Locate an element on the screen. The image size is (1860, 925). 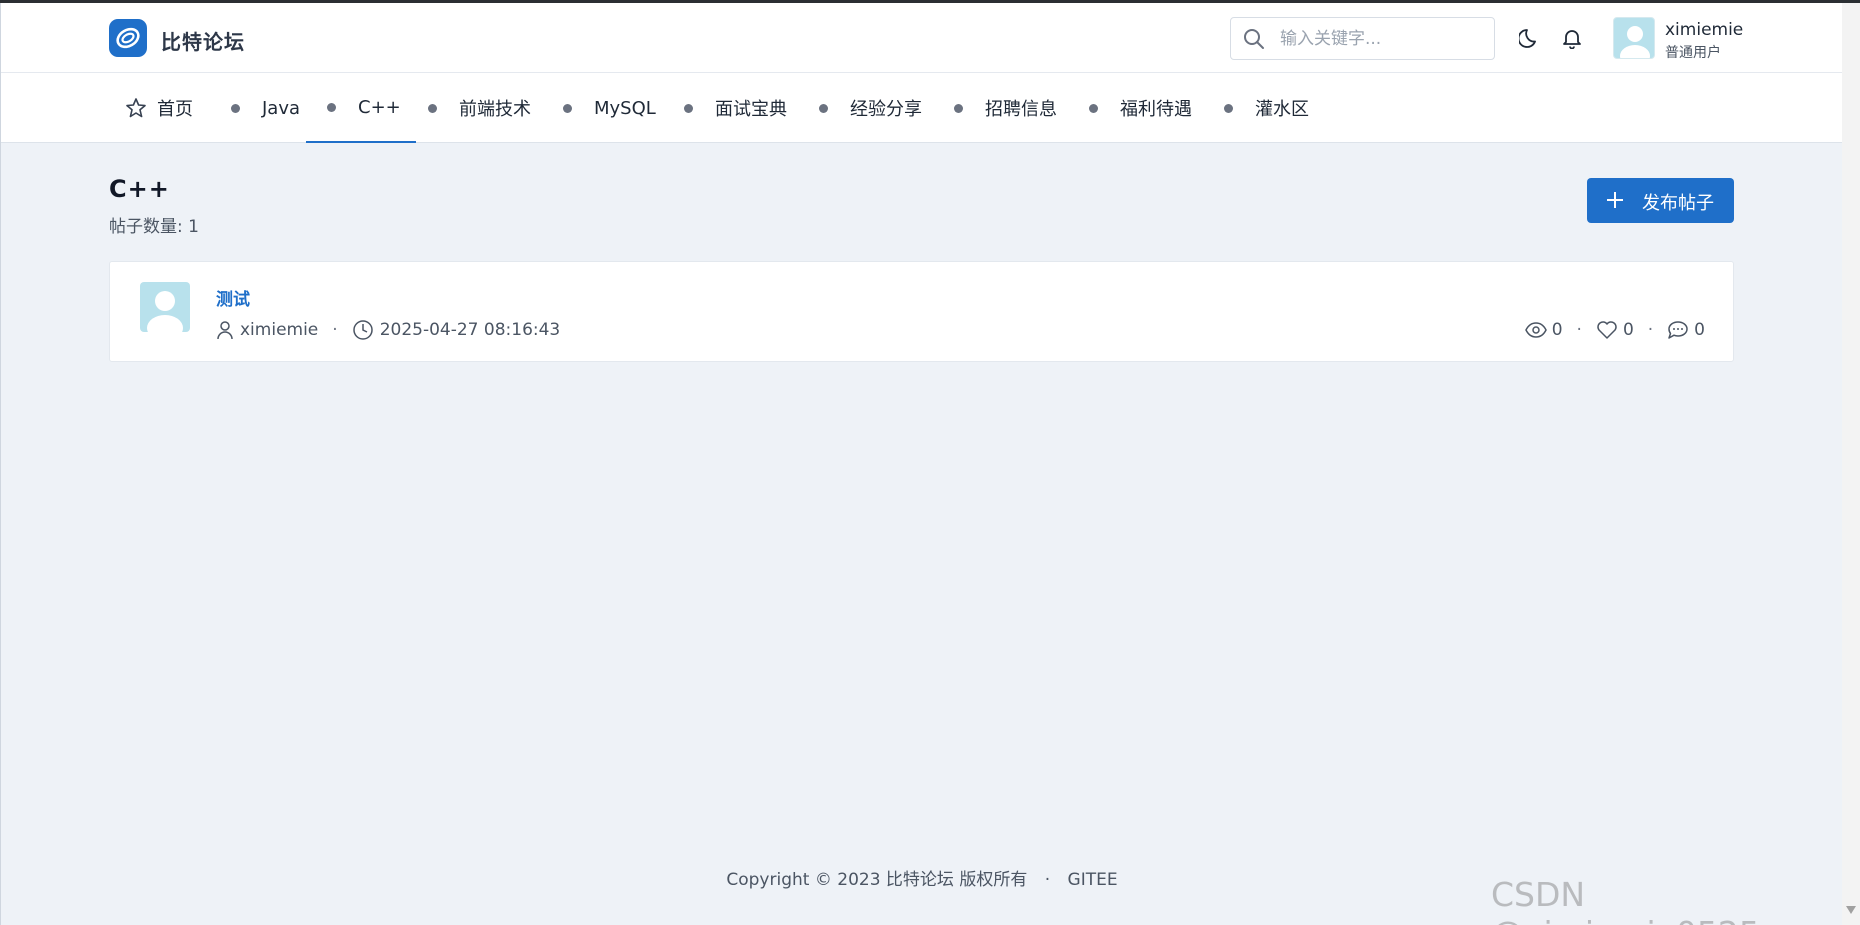
nav-item-java: Java is located at coordinates (265, 108).